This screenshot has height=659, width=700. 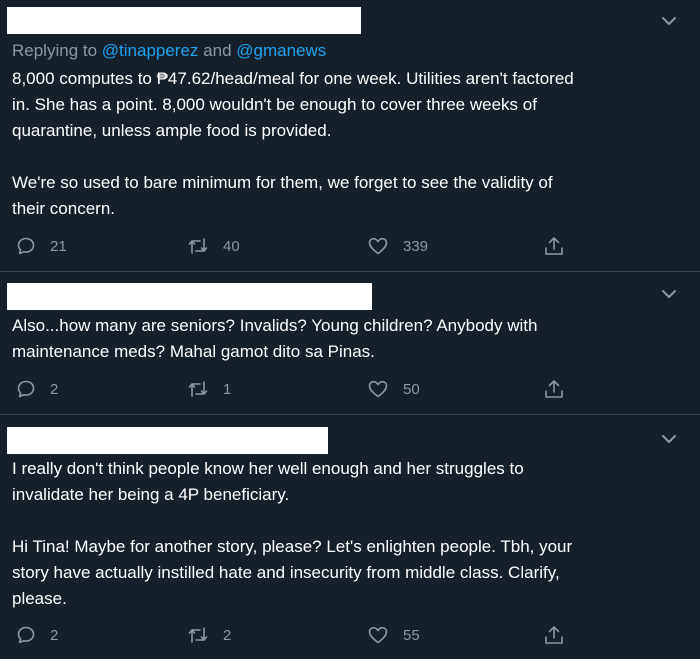 I want to click on tweet-actions: 2 2 55, so click(x=350, y=635).